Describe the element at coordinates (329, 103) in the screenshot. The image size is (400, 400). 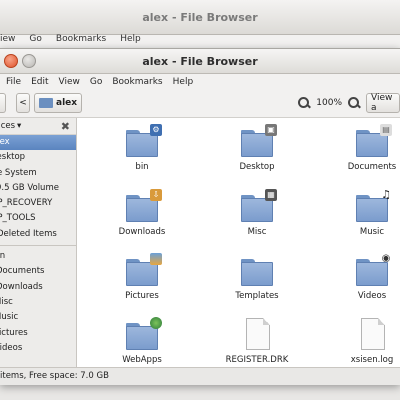
I see `zoom-level: 100%` at that location.